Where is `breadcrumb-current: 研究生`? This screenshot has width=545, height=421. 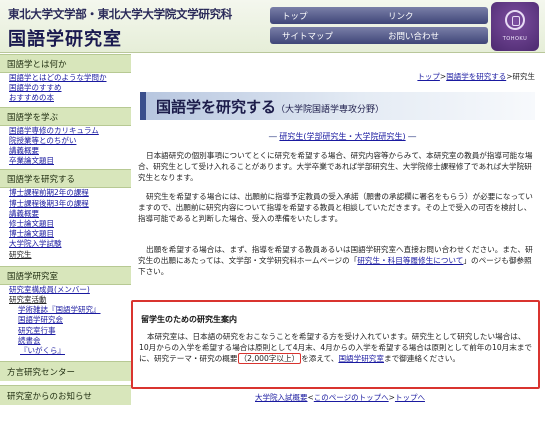
breadcrumb-current: 研究生 is located at coordinates (524, 76).